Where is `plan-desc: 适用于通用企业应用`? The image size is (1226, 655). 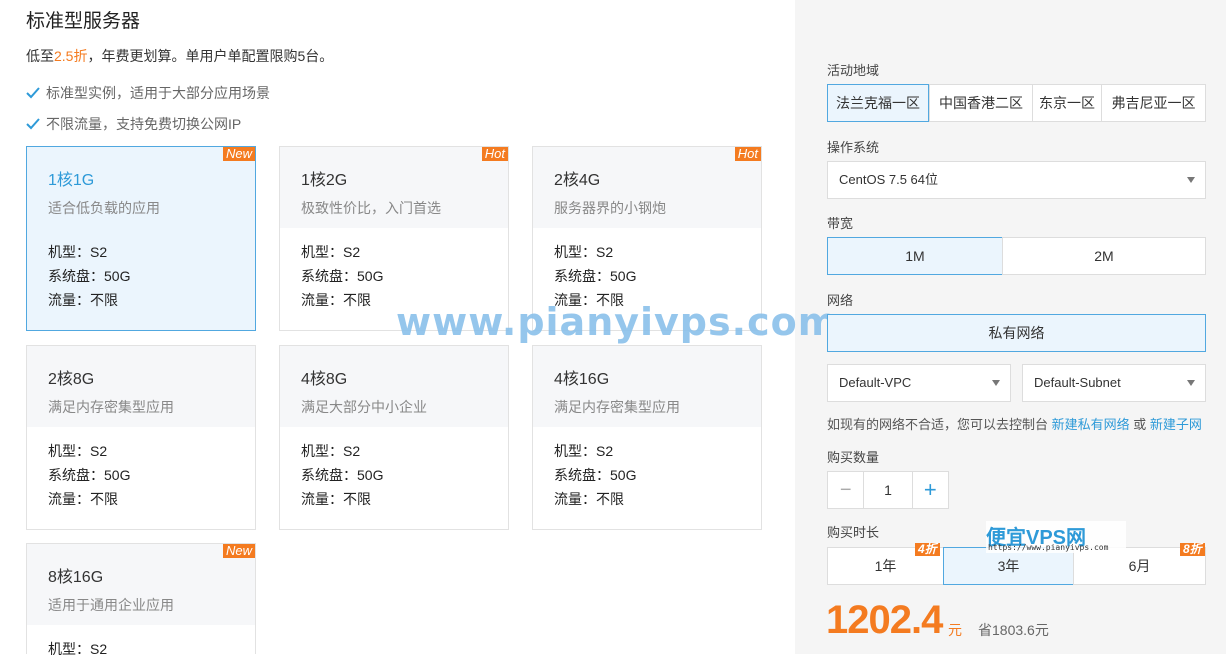
plan-desc: 适用于通用企业应用 is located at coordinates (111, 605).